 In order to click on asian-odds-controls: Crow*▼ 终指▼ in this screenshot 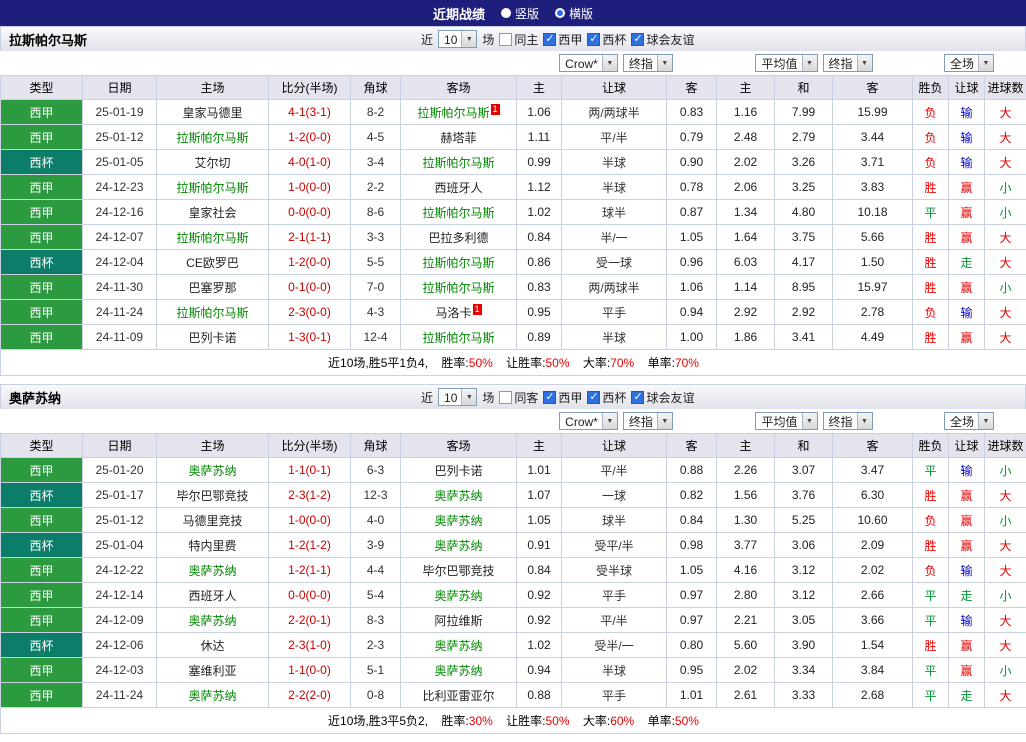, I will do `click(616, 421)`.